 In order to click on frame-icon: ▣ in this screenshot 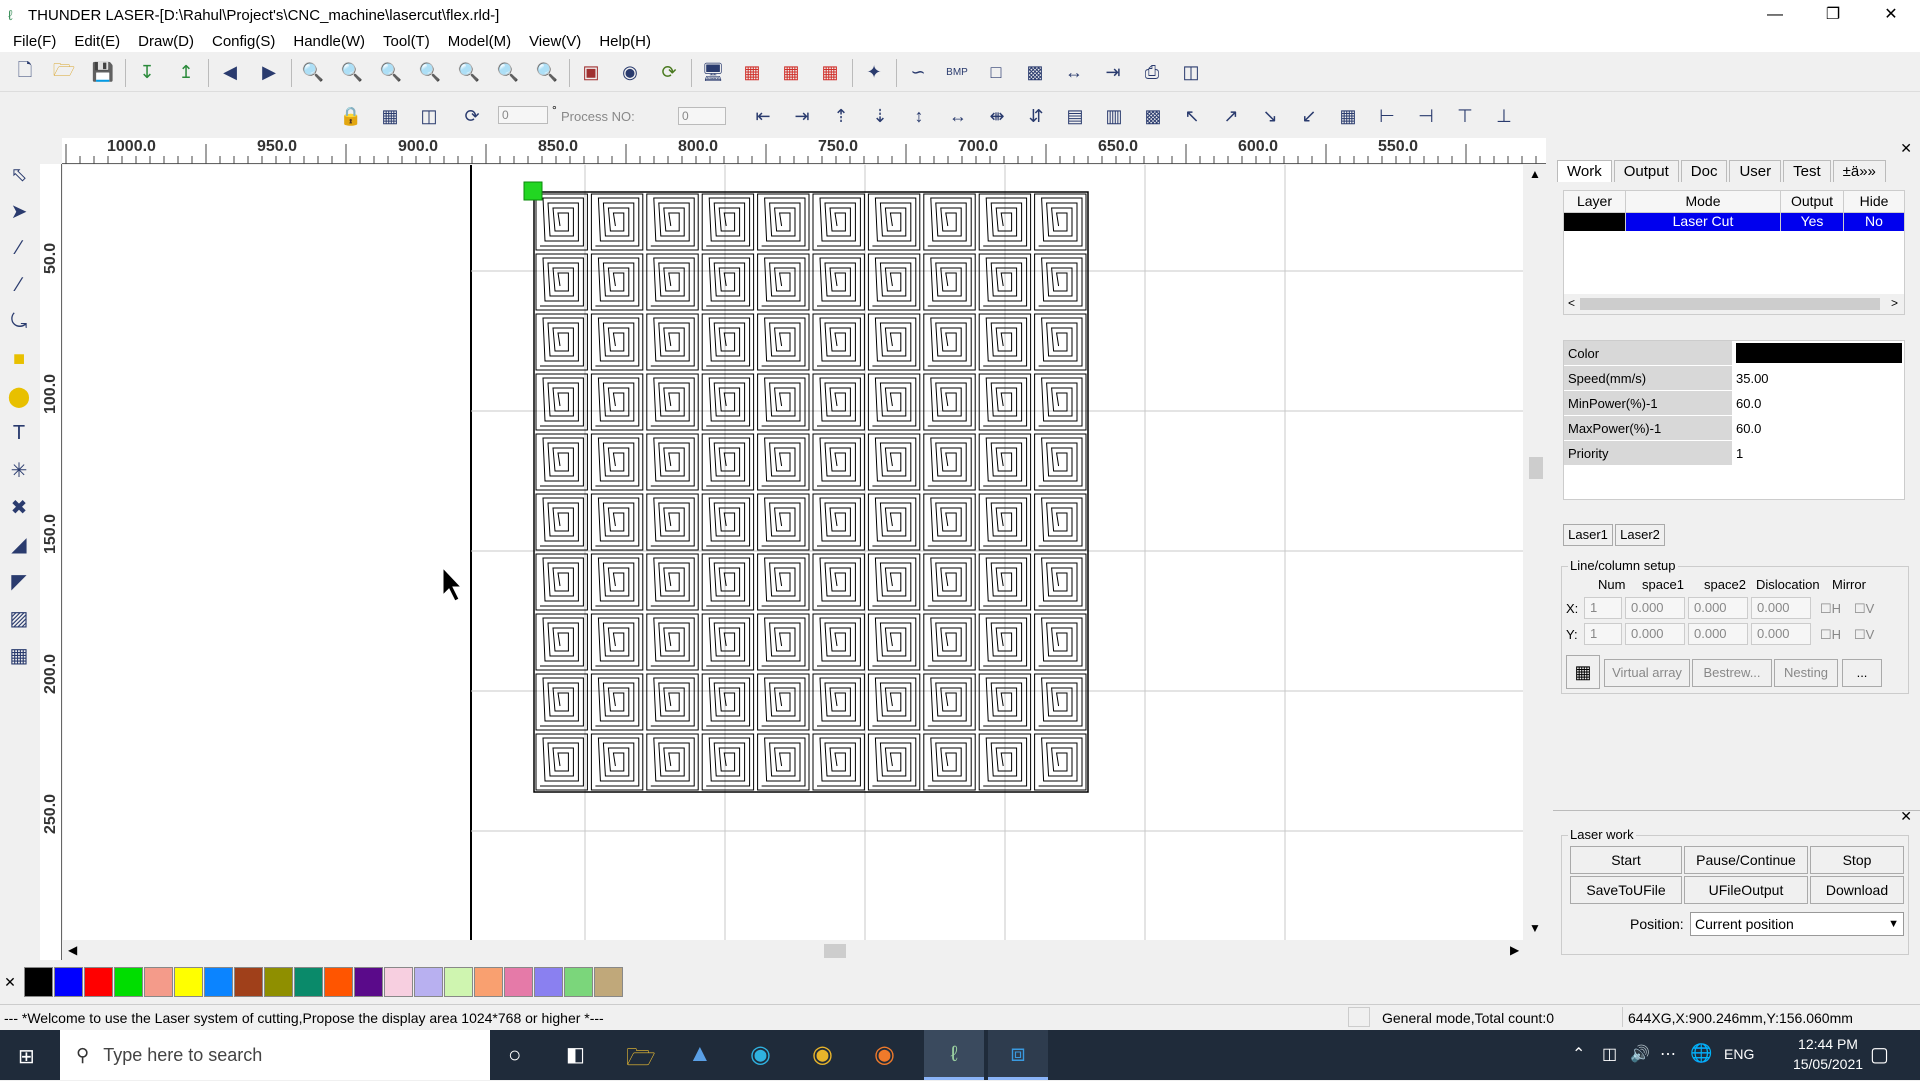, I will do `click(591, 73)`.